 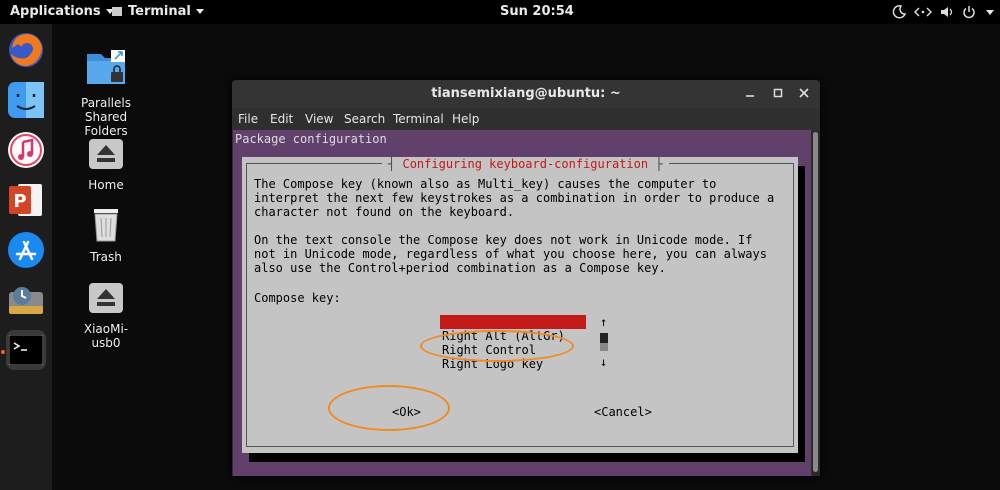 What do you see at coordinates (497, 346) in the screenshot?
I see `highlight-ring-right-alt` at bounding box center [497, 346].